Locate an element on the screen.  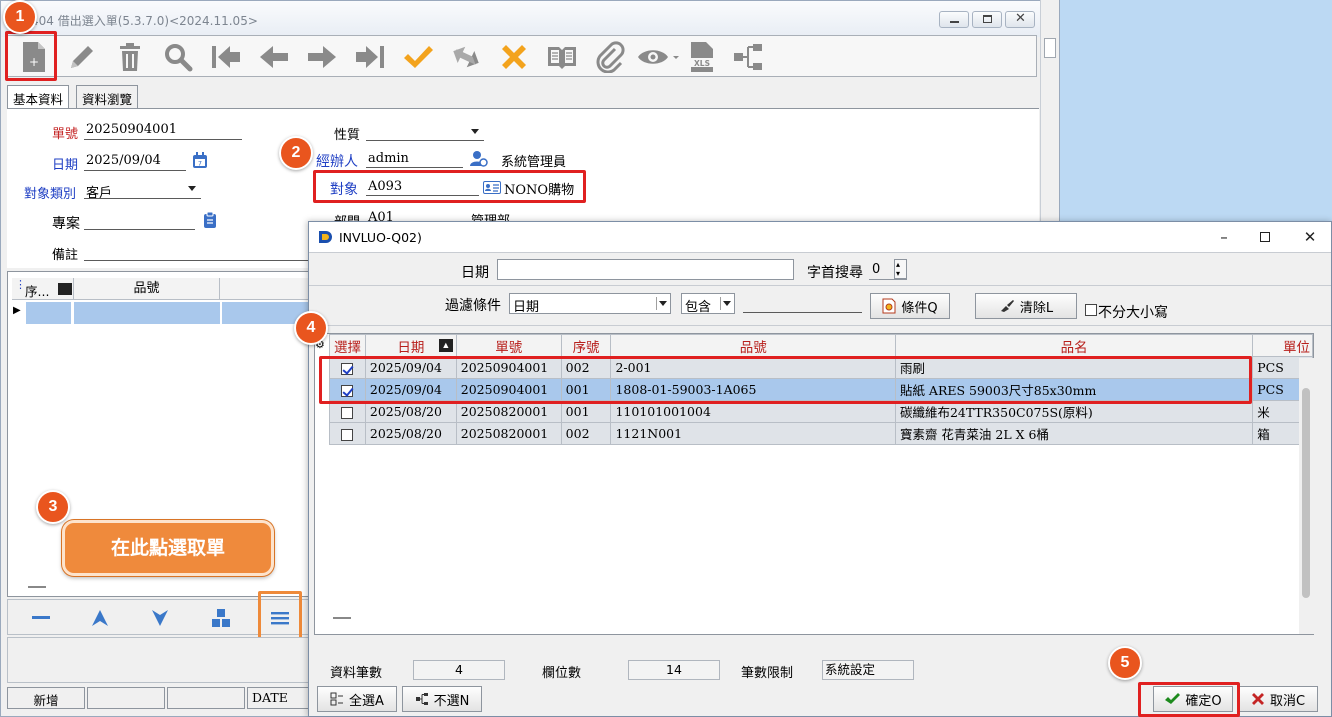
clipboard-icon is located at coordinates (210, 220).